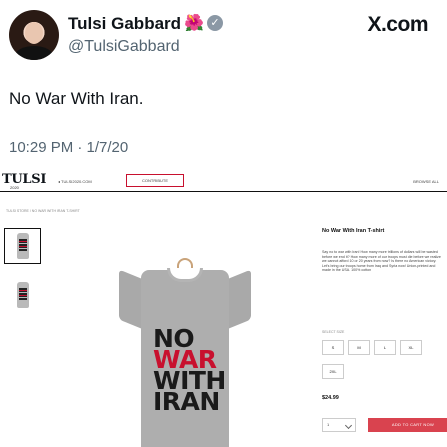 The width and height of the screenshot is (447, 447). I want to click on verified-badge-icon: ✓, so click(215, 23).